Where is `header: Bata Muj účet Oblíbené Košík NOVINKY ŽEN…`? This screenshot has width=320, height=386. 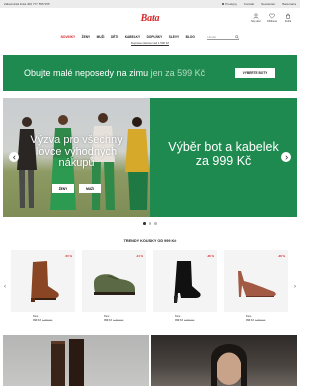
header: Bata Muj účet Oblíbené Košík NOVINKY ŽEN… is located at coordinates (150, 24).